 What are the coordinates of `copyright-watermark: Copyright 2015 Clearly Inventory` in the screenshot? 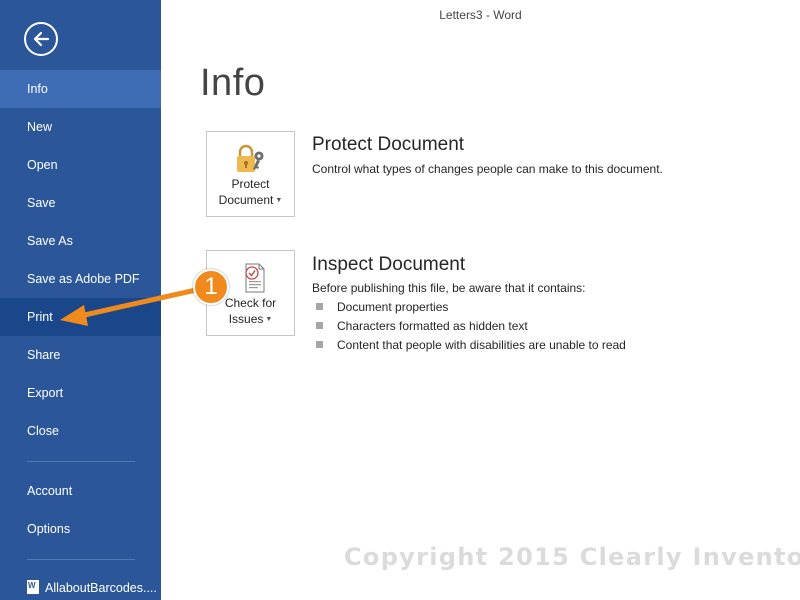 It's located at (572, 557).